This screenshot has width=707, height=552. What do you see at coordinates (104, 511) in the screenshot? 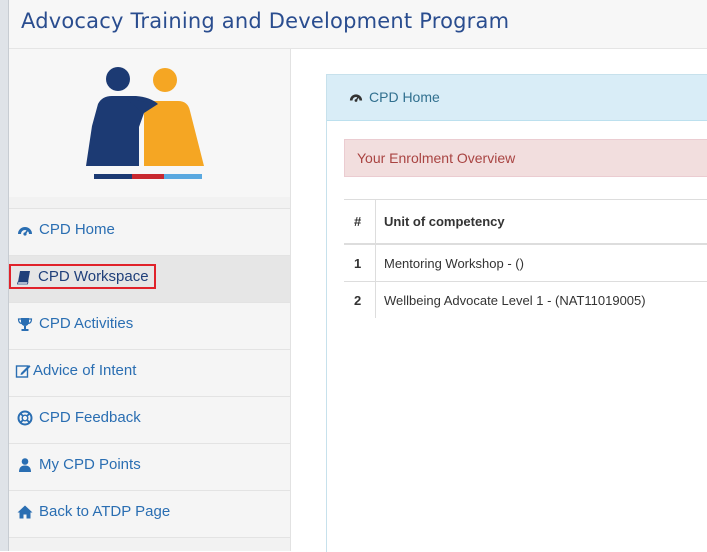
I see `sidebar-item-label: Back to ATDP Page` at bounding box center [104, 511].